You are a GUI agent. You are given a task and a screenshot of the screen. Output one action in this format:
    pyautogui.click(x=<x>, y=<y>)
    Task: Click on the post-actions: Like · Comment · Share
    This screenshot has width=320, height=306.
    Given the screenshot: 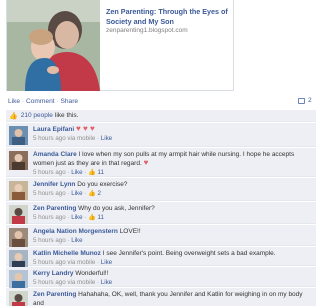 What is the action you would take?
    pyautogui.click(x=43, y=101)
    